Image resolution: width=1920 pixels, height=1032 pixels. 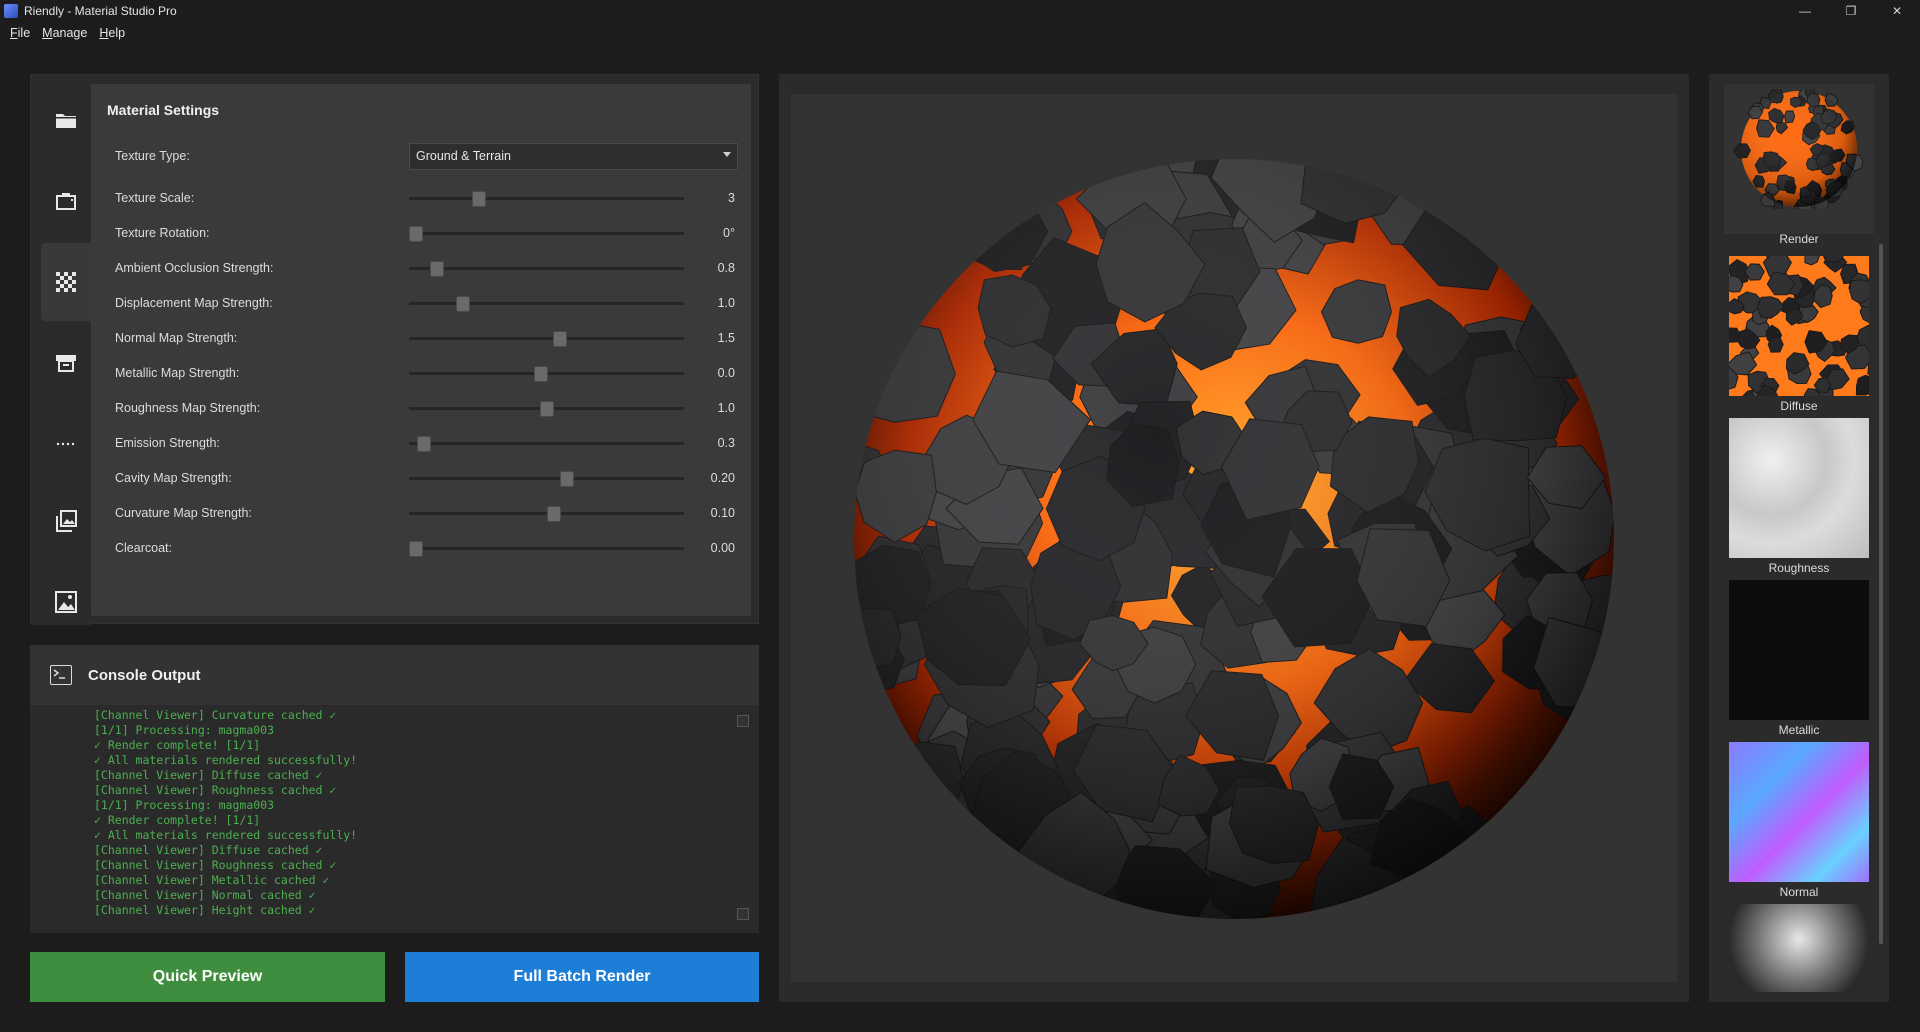 I want to click on normal-thumbnail, so click(x=1799, y=812).